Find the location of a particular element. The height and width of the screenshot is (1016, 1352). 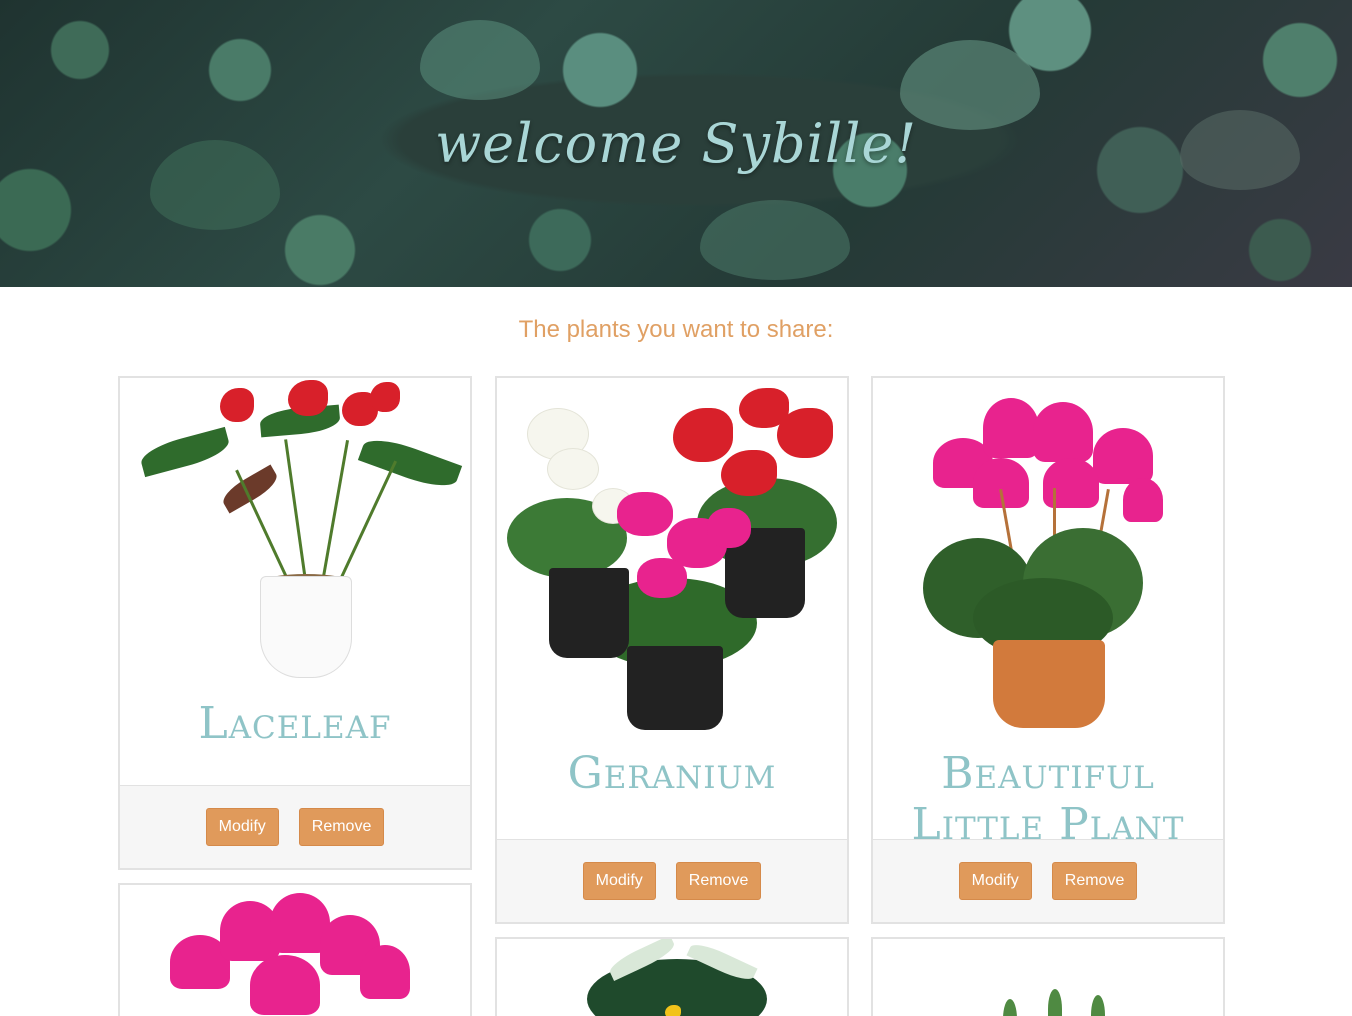

welcome-title: welcome Sybille! is located at coordinates (676, 143).